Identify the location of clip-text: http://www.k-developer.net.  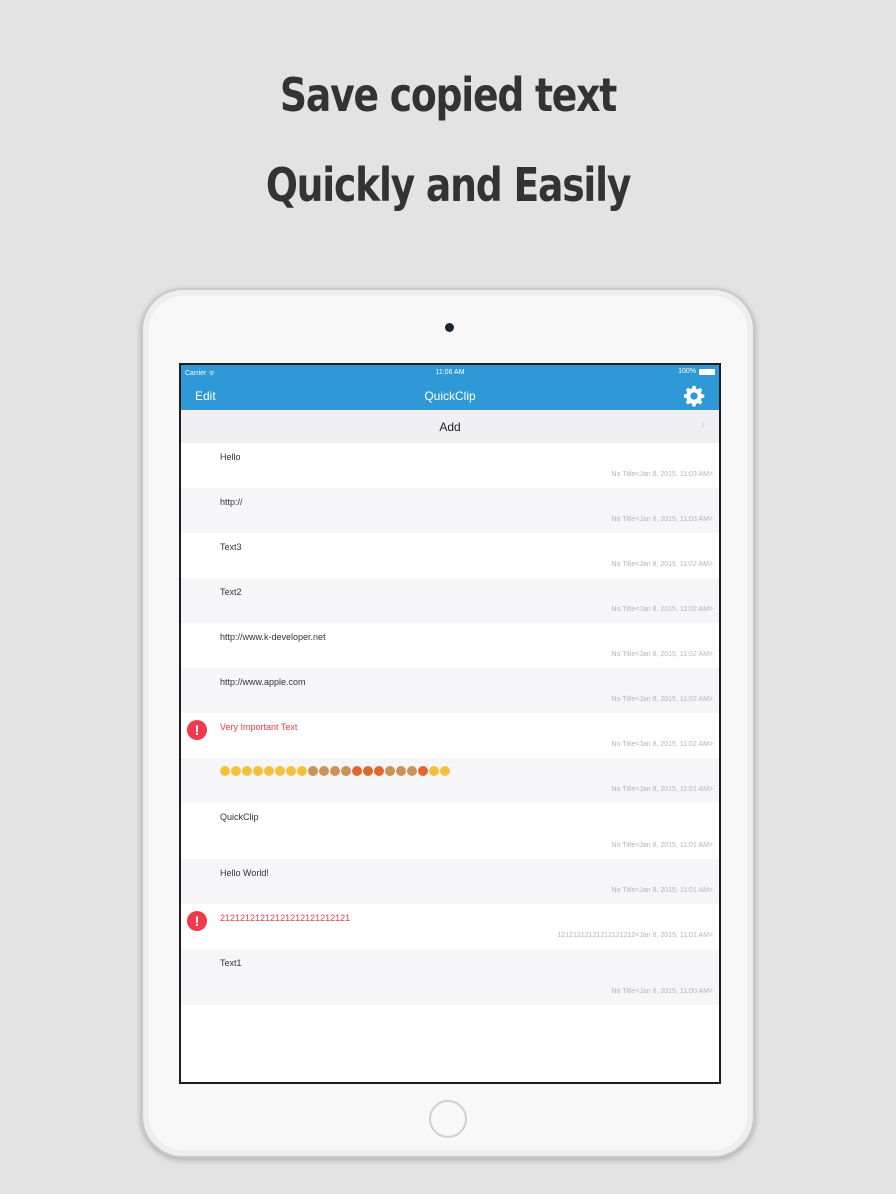
(273, 637).